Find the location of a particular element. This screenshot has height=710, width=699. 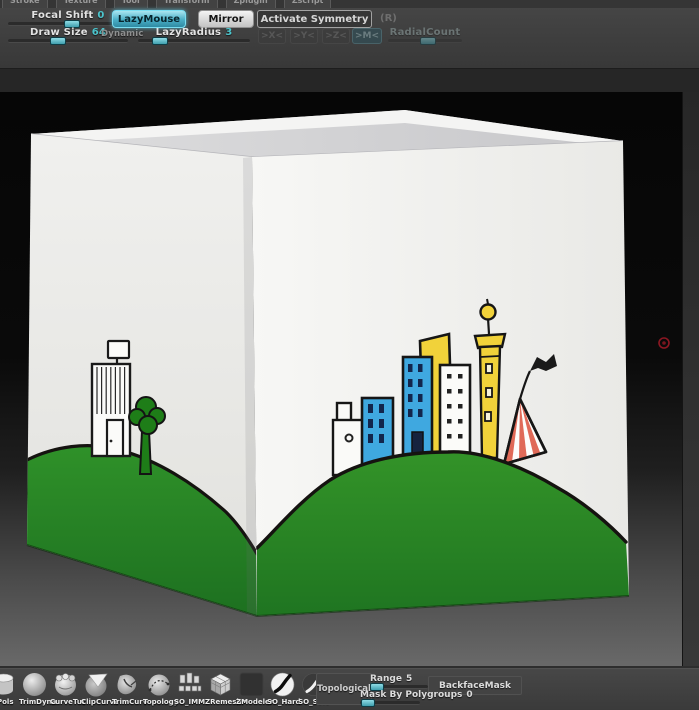

mask-by-polygroups-value: 0 is located at coordinates (469, 695).